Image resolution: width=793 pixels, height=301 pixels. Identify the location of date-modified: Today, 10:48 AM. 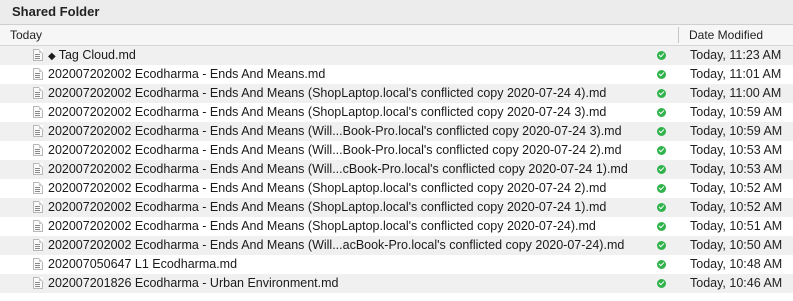
(736, 264).